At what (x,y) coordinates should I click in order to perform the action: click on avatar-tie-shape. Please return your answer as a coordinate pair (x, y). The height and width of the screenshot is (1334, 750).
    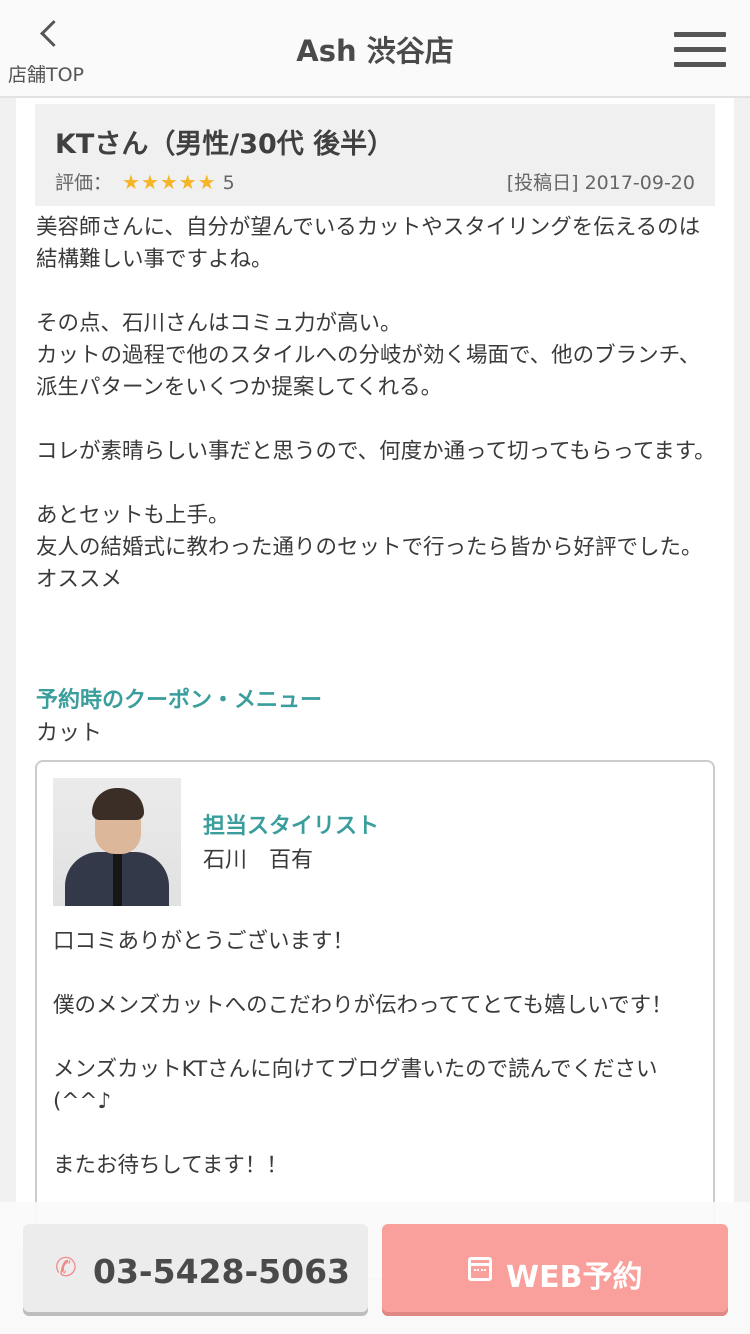
    Looking at the image, I should click on (117, 880).